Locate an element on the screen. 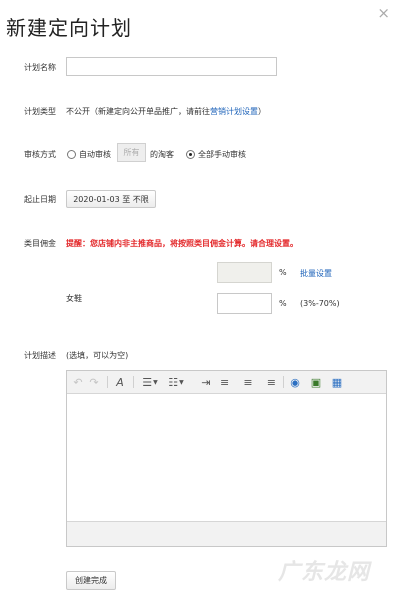 Image resolution: width=400 pixels, height=600 pixels. plan-name-label: 计划名称 is located at coordinates (40, 67).